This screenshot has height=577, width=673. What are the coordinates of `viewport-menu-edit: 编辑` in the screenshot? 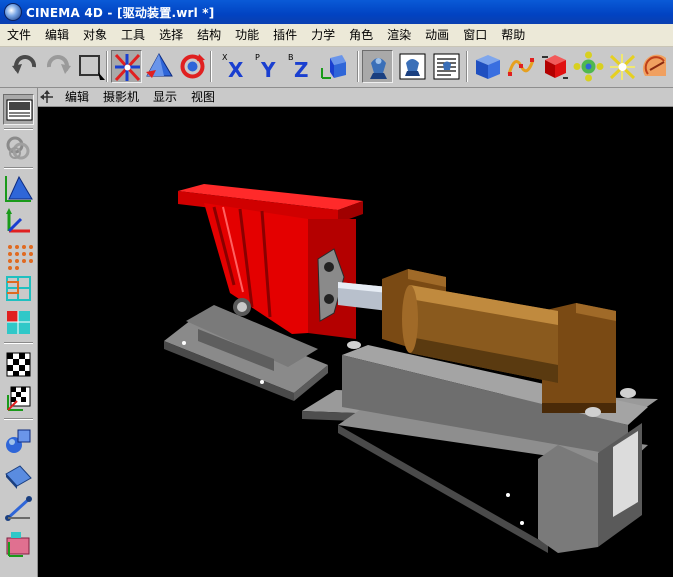 It's located at (77, 97).